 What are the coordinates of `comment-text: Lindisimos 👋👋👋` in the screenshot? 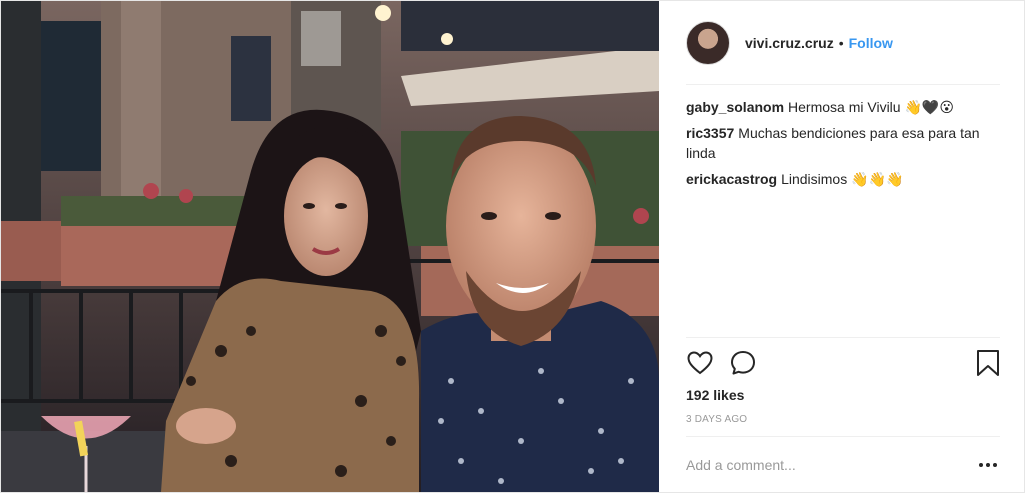 It's located at (842, 179).